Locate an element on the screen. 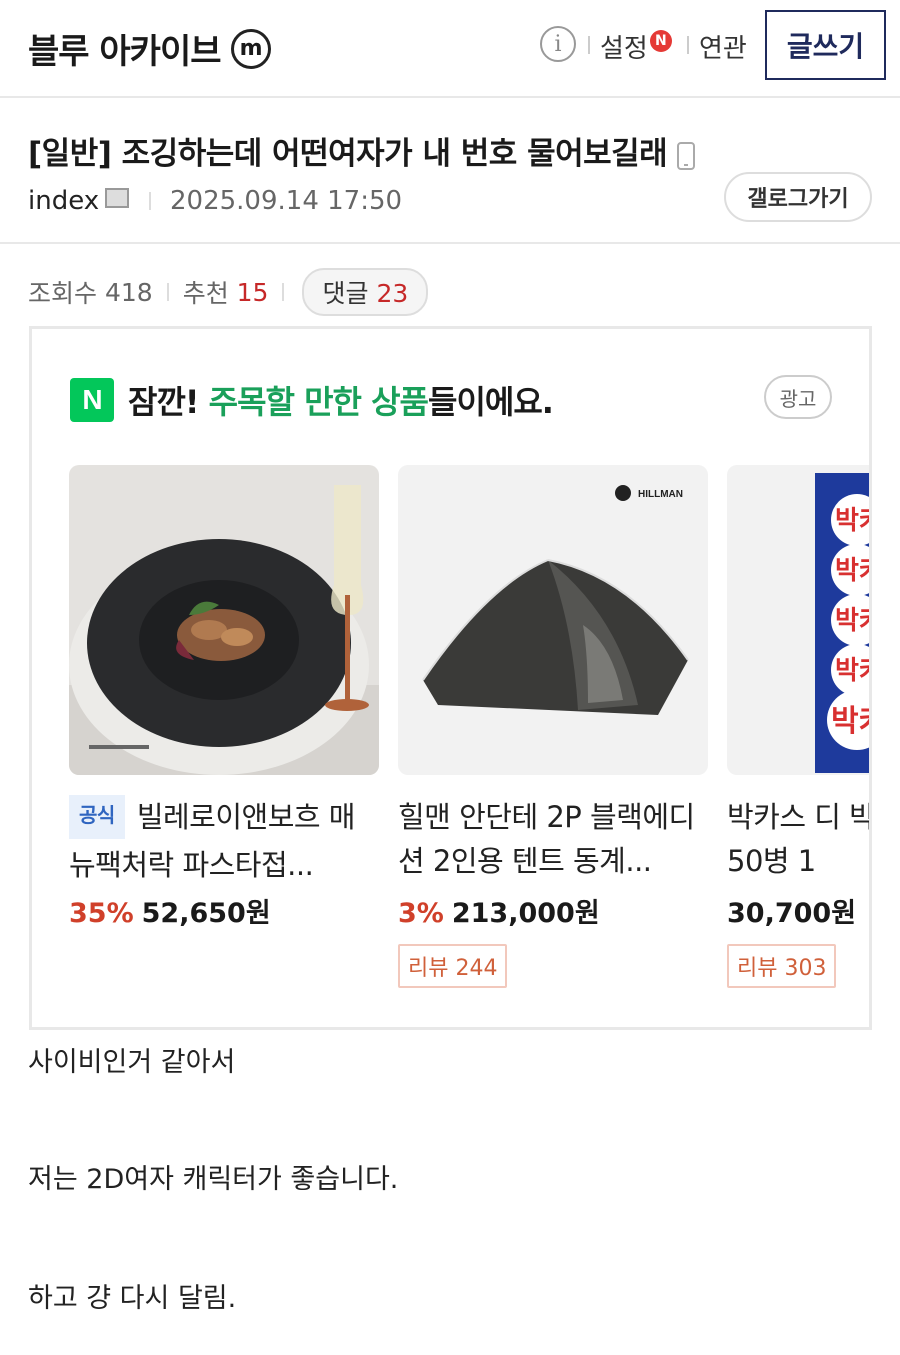 This screenshot has height=1355, width=900. product-price: 35% 52,650원 is located at coordinates (224, 910).